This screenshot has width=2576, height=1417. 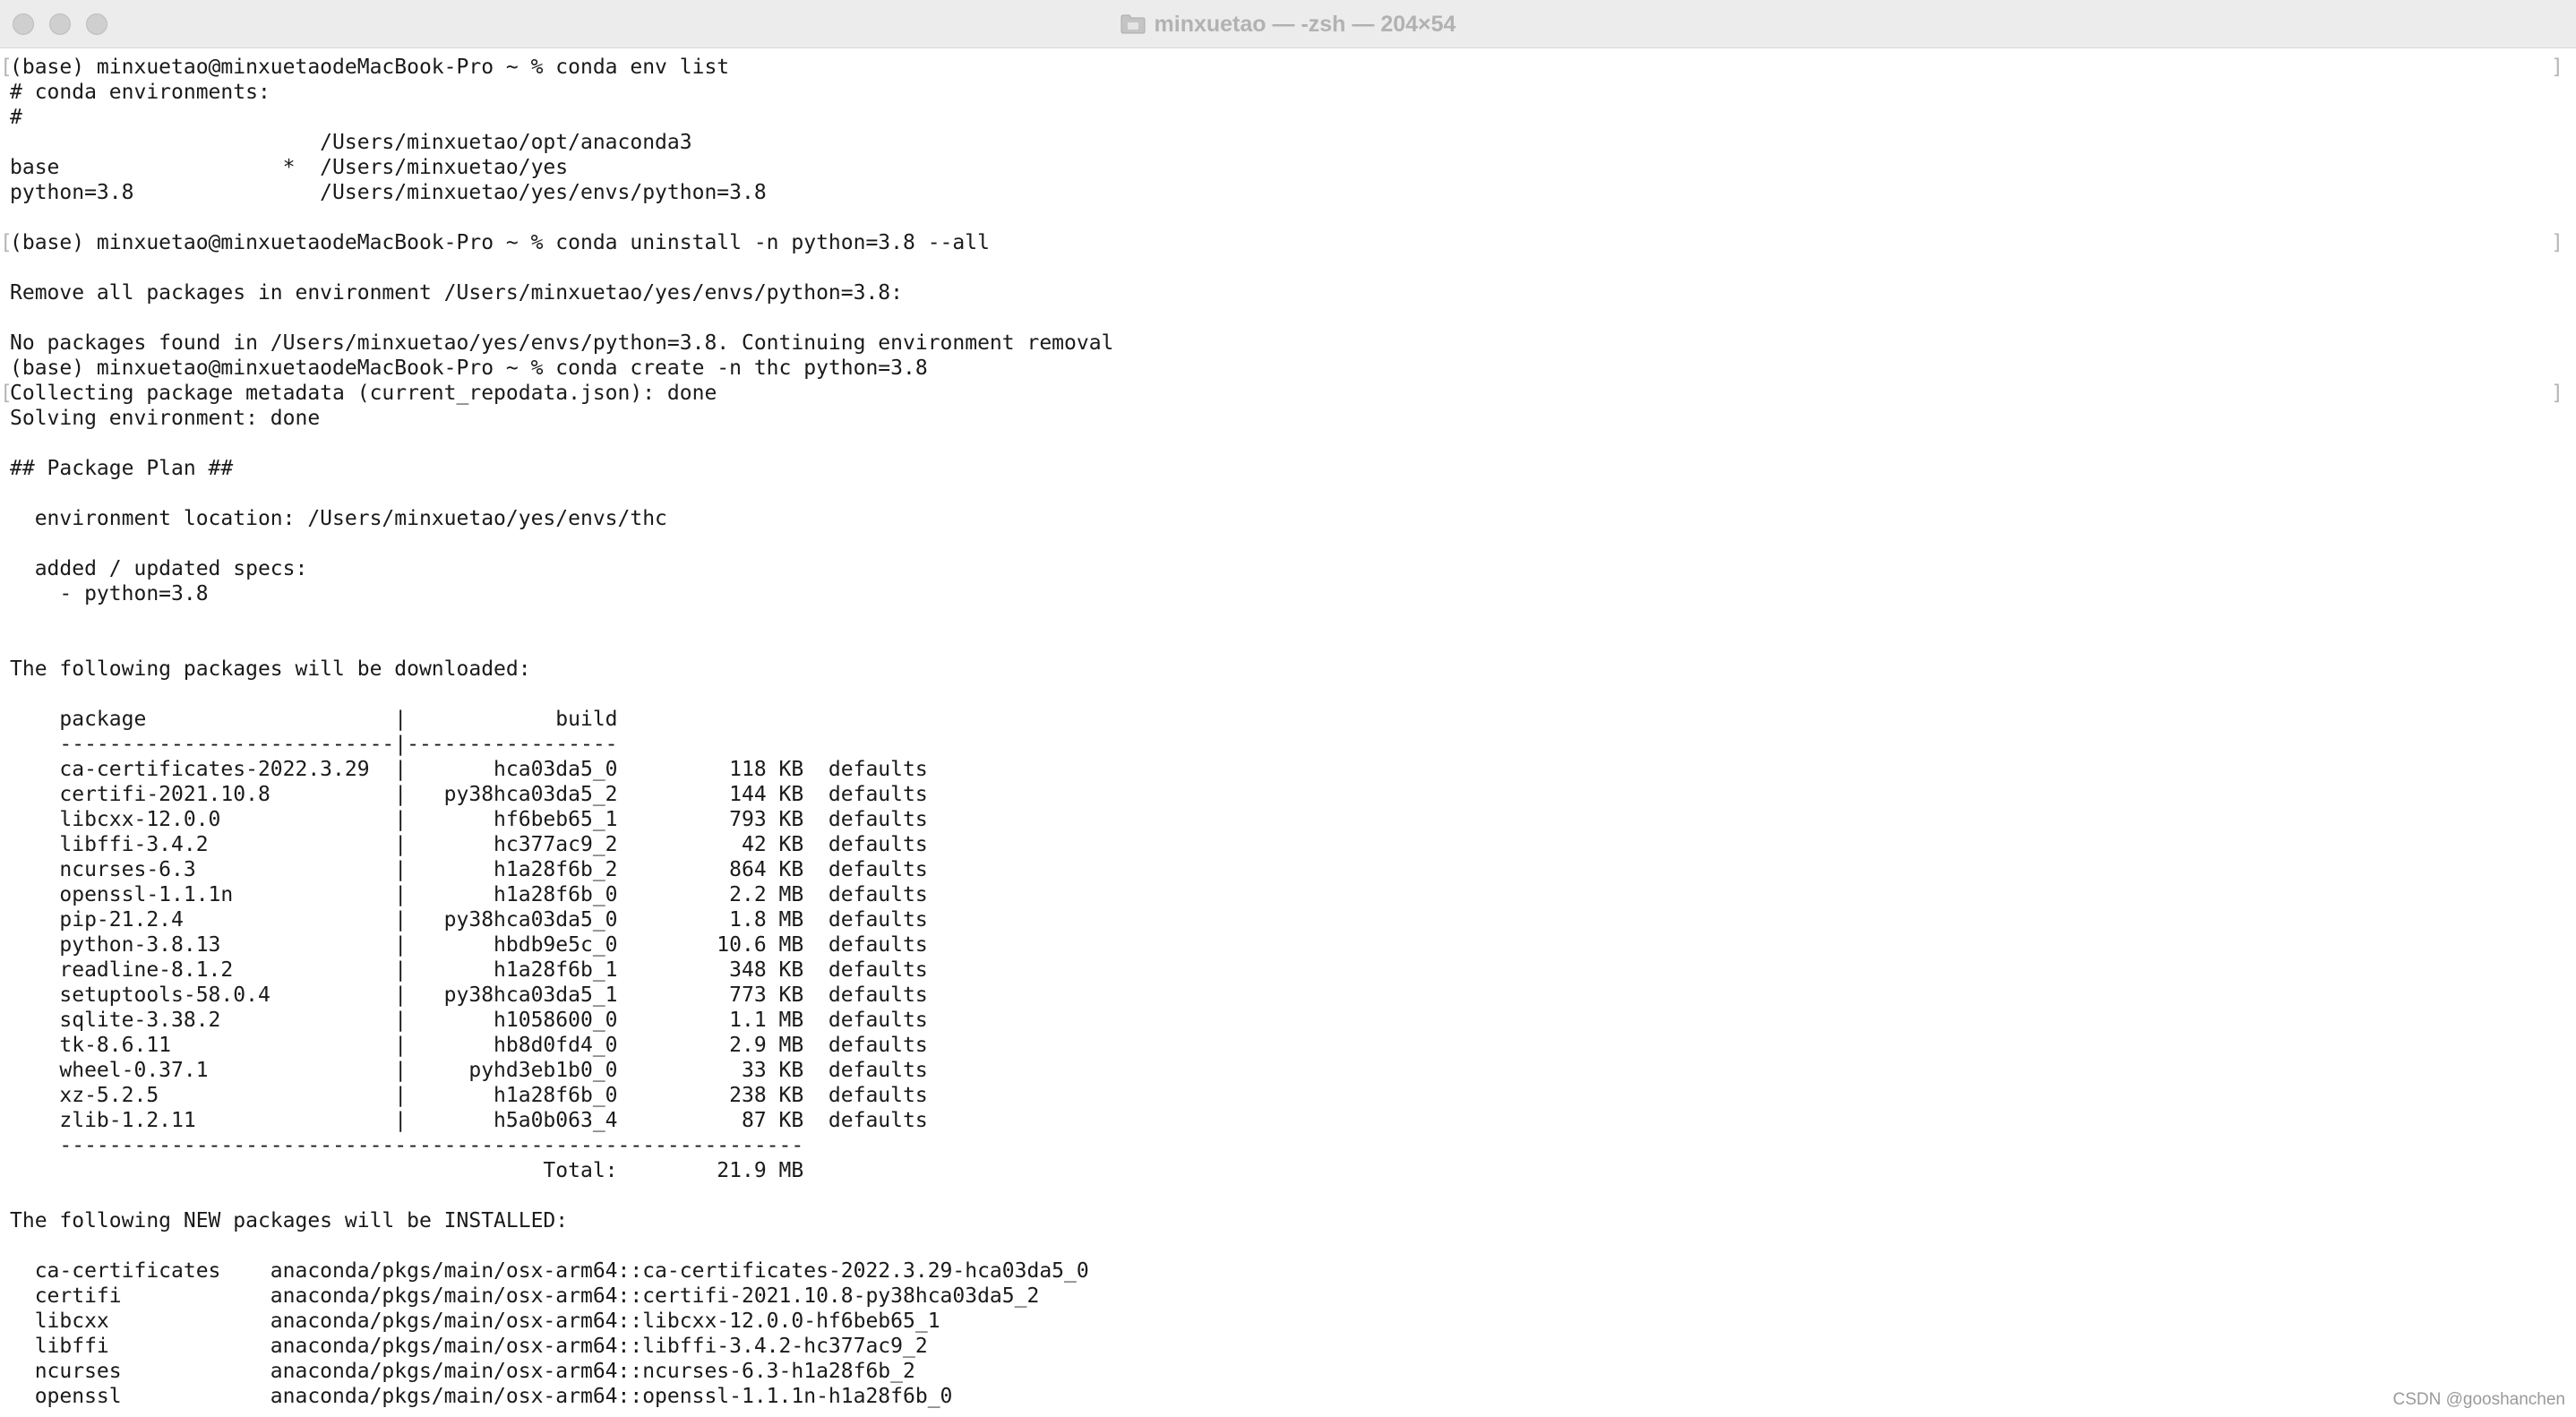 I want to click on terminal-line-text: libffi-3.4.2 | hc377ac9_2 42 KB defaults, so click(x=469, y=844).